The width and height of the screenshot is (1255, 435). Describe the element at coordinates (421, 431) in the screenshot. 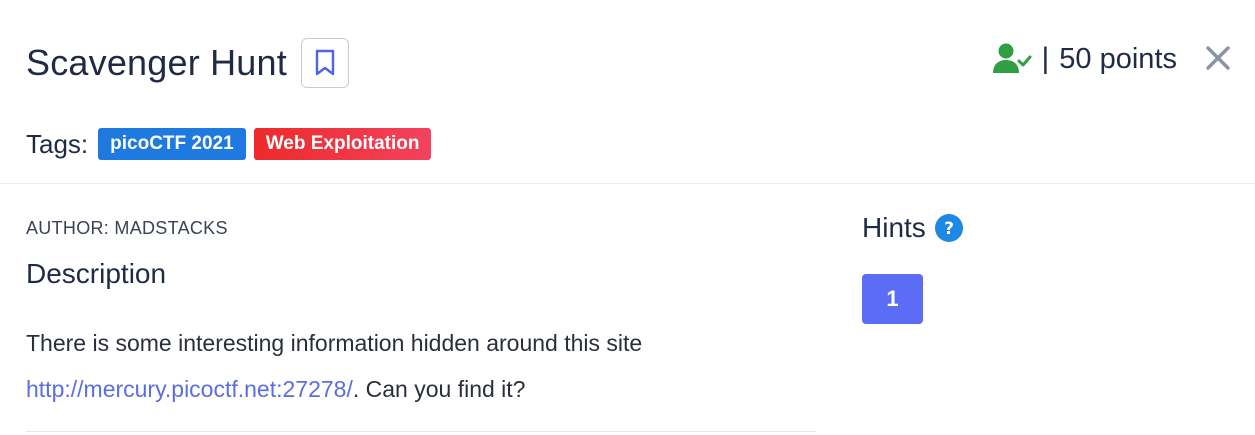

I see `description-divider` at that location.